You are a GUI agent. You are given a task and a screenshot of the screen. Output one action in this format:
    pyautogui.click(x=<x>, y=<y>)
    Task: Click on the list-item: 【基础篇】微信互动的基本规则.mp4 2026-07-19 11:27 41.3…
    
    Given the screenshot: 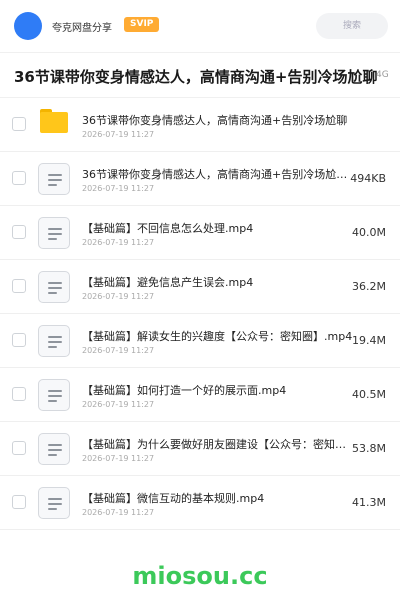 What is the action you would take?
    pyautogui.click(x=200, y=503)
    